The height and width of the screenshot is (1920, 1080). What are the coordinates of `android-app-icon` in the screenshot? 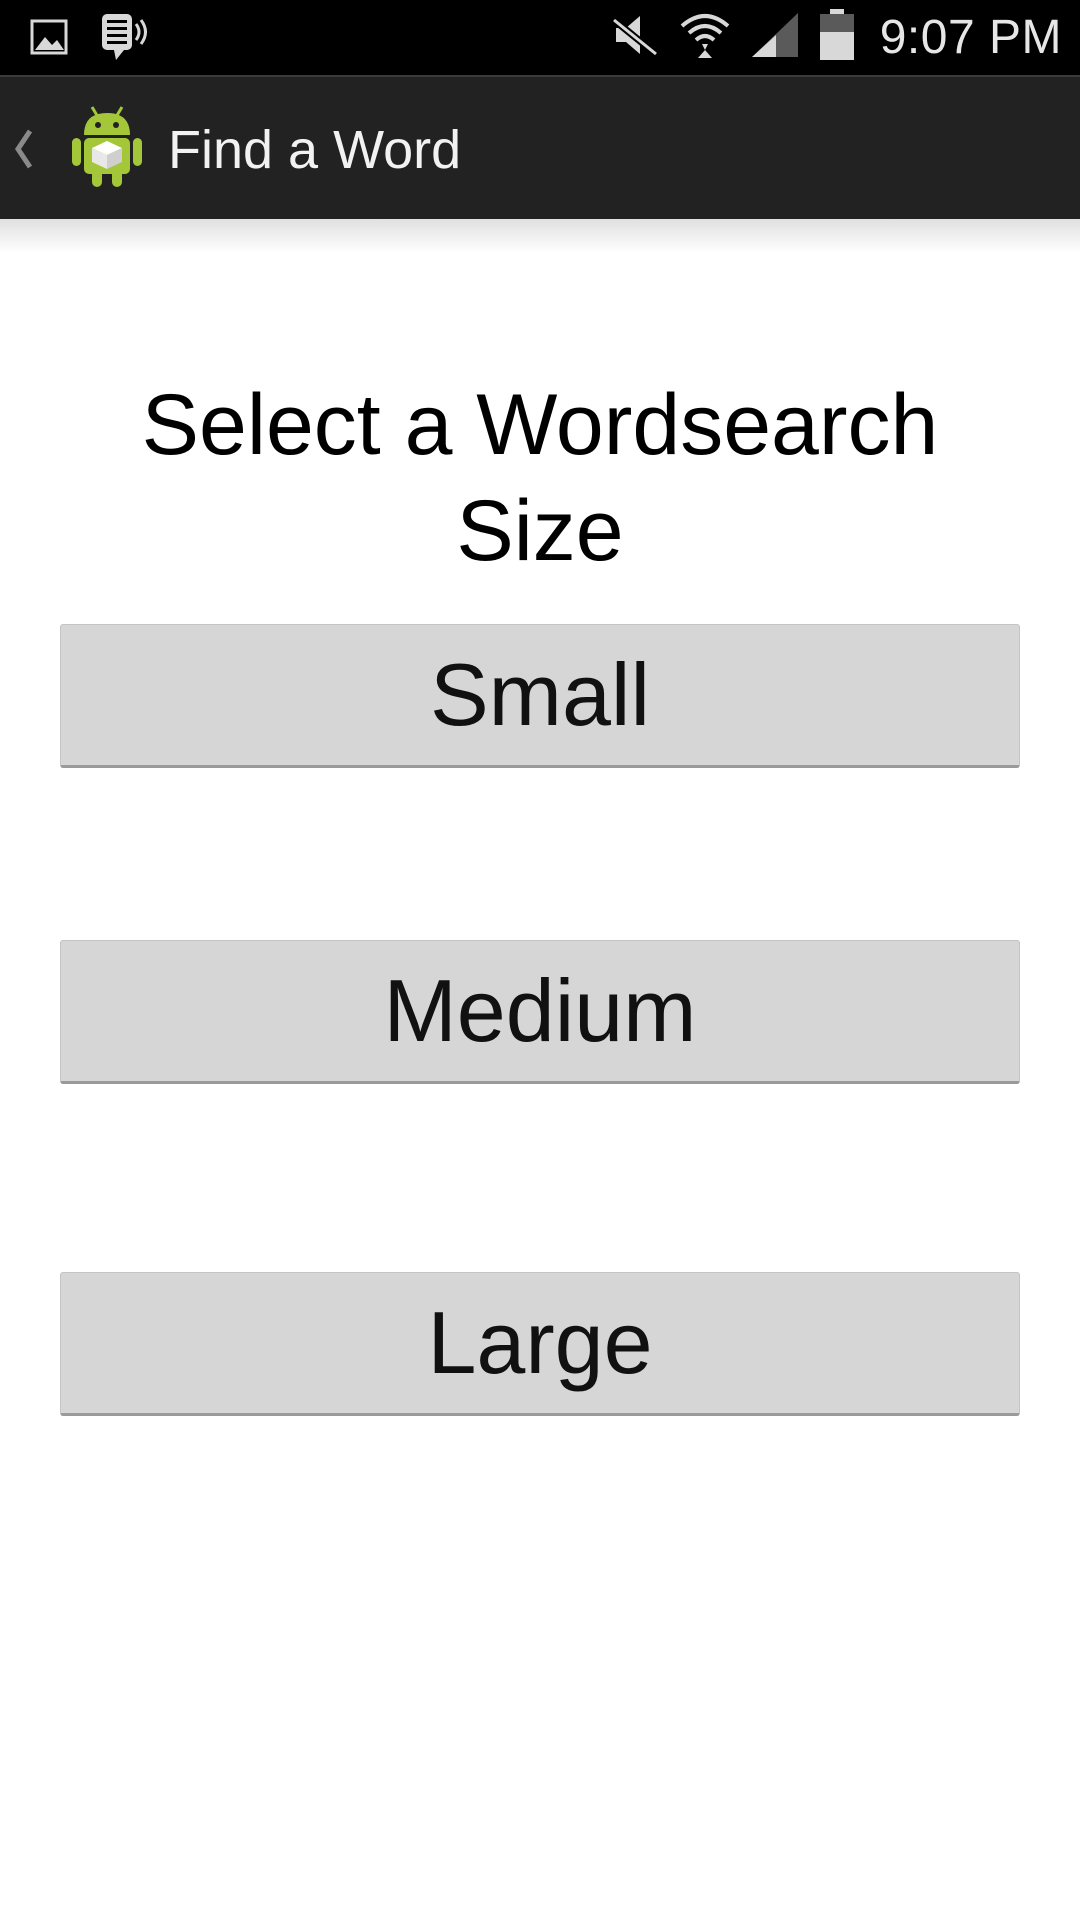 It's located at (107, 148).